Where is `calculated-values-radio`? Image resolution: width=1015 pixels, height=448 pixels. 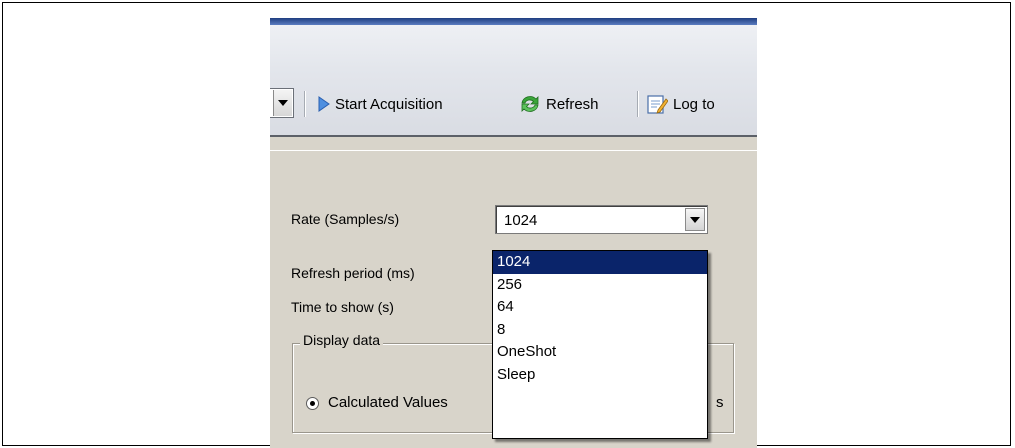
calculated-values-radio is located at coordinates (312, 403).